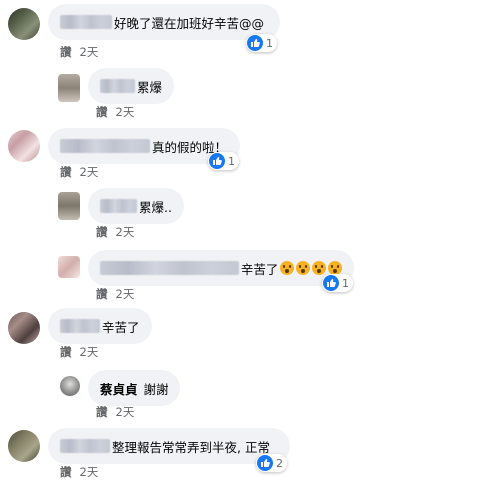 Image resolution: width=497 pixels, height=486 pixels. I want to click on comment-bubble: 整理報告常常弄到半夜, 正常, so click(169, 446).